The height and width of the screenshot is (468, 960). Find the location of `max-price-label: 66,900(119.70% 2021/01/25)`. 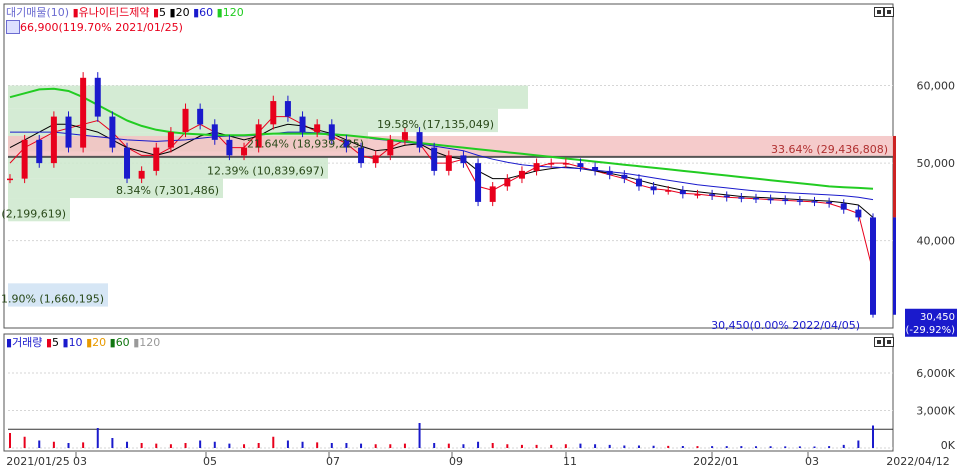

max-price-label: 66,900(119.70% 2021/01/25) is located at coordinates (101, 27).